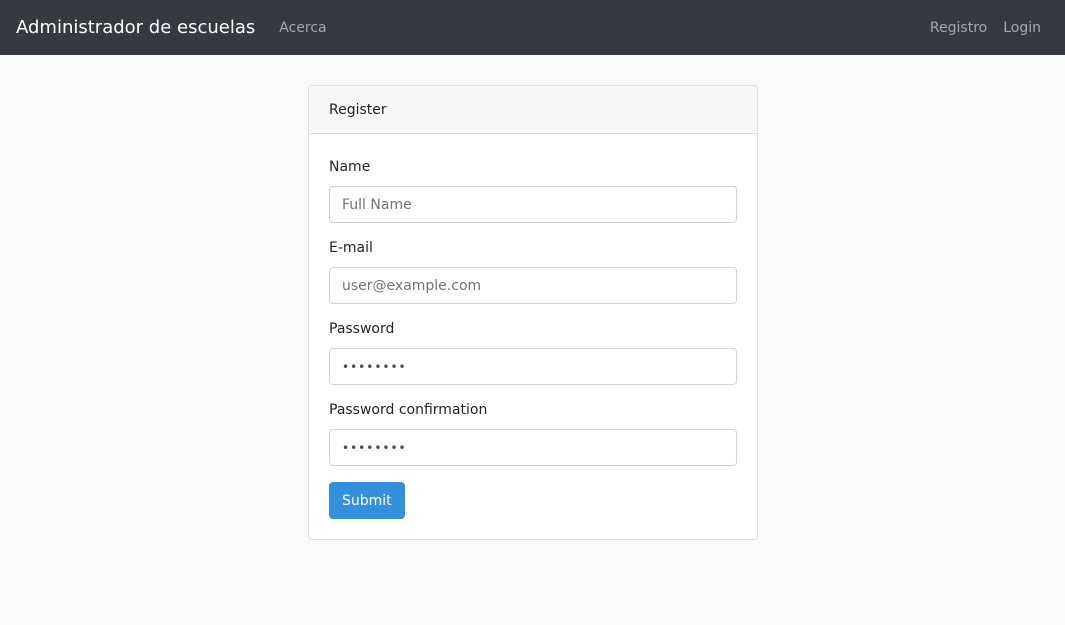 This screenshot has width=1065, height=625. I want to click on name-group: Name, so click(533, 190).